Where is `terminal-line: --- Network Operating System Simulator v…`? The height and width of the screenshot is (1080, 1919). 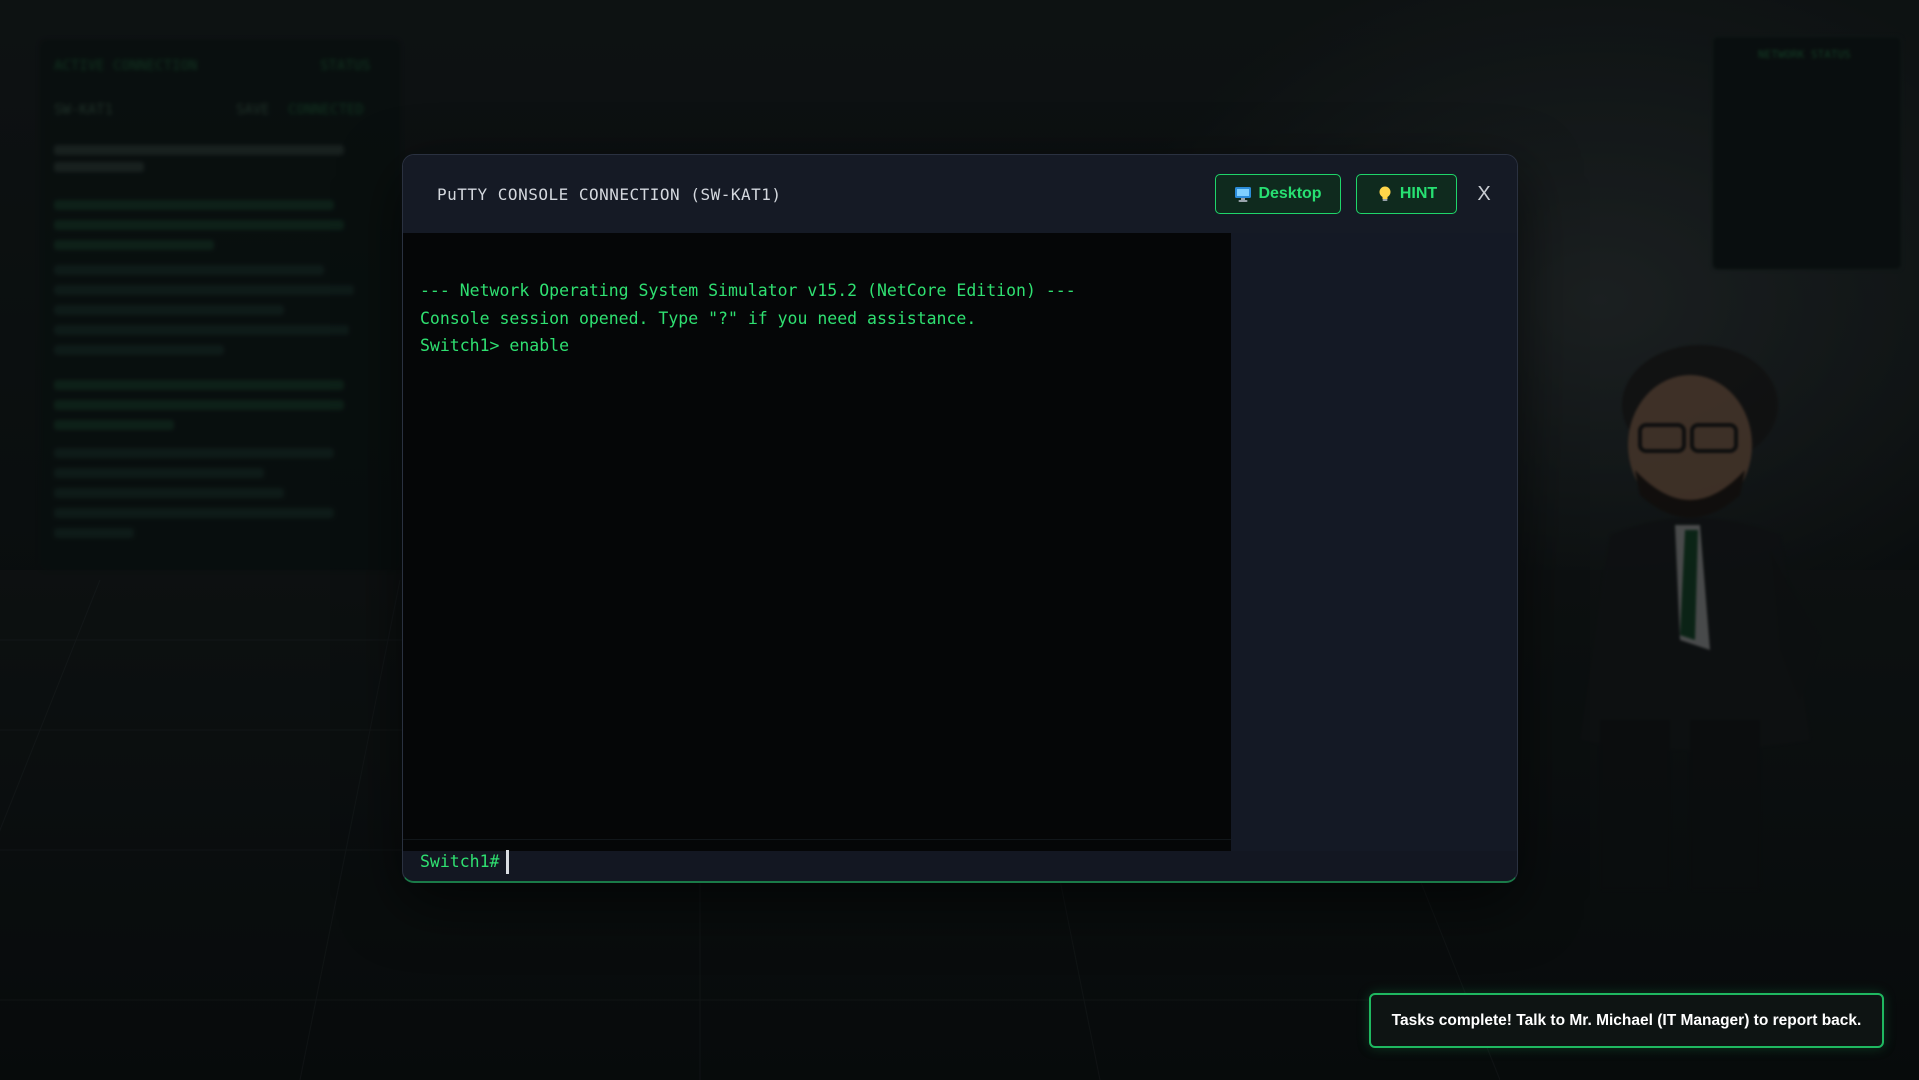
terminal-line: --- Network Operating System Simulator v… is located at coordinates (748, 290).